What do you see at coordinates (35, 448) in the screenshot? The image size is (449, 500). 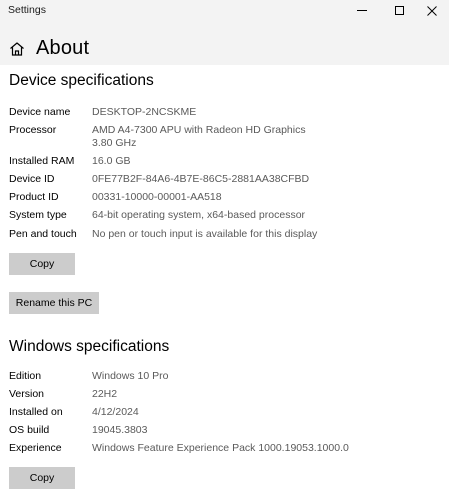 I see `experience-label: Experience` at bounding box center [35, 448].